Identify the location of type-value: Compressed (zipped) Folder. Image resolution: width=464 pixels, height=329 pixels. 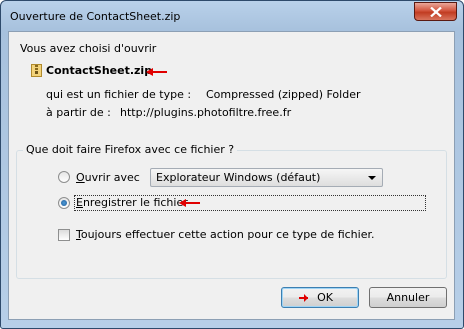
(283, 94).